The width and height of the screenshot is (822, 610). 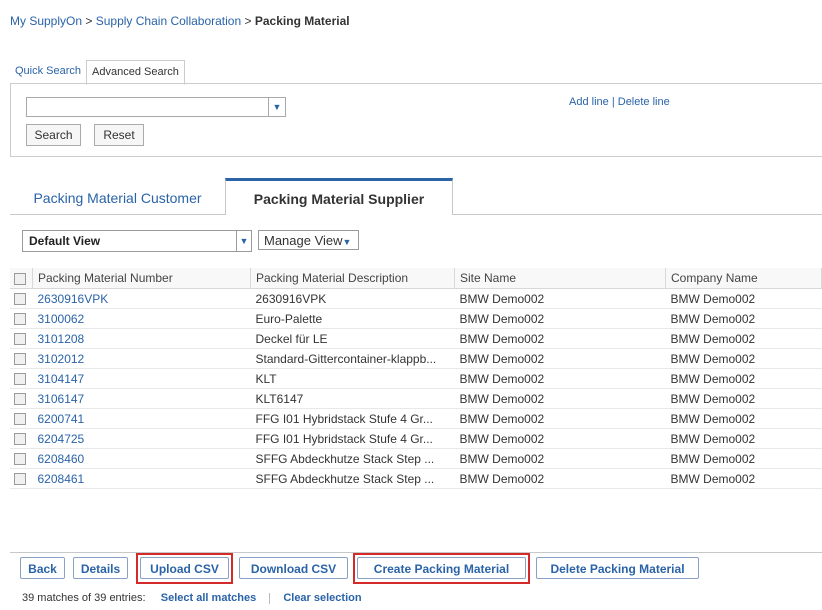 What do you see at coordinates (352, 338) in the screenshot?
I see `cell-description: Deckel für LE` at bounding box center [352, 338].